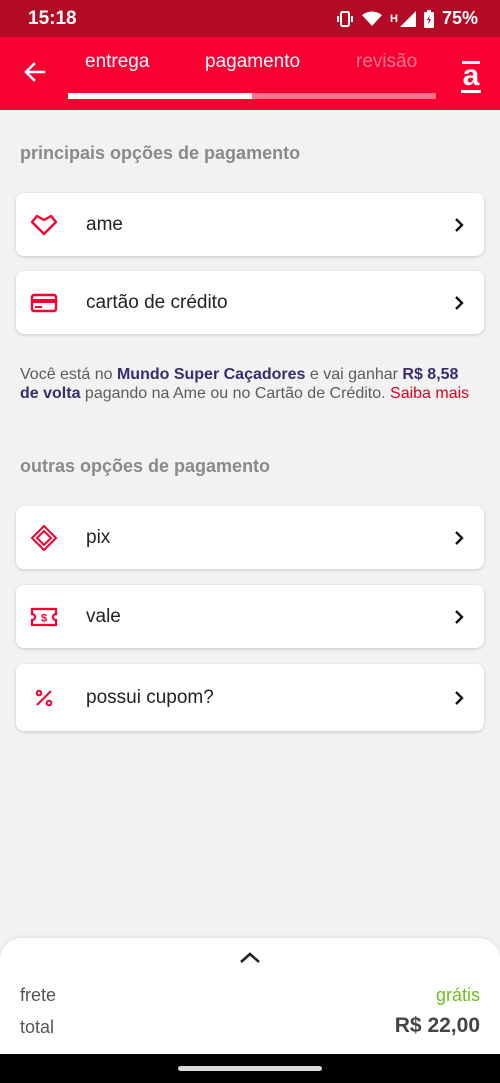 The width and height of the screenshot is (500, 1083). I want to click on tab-pagamento: pagamento, so click(252, 62).